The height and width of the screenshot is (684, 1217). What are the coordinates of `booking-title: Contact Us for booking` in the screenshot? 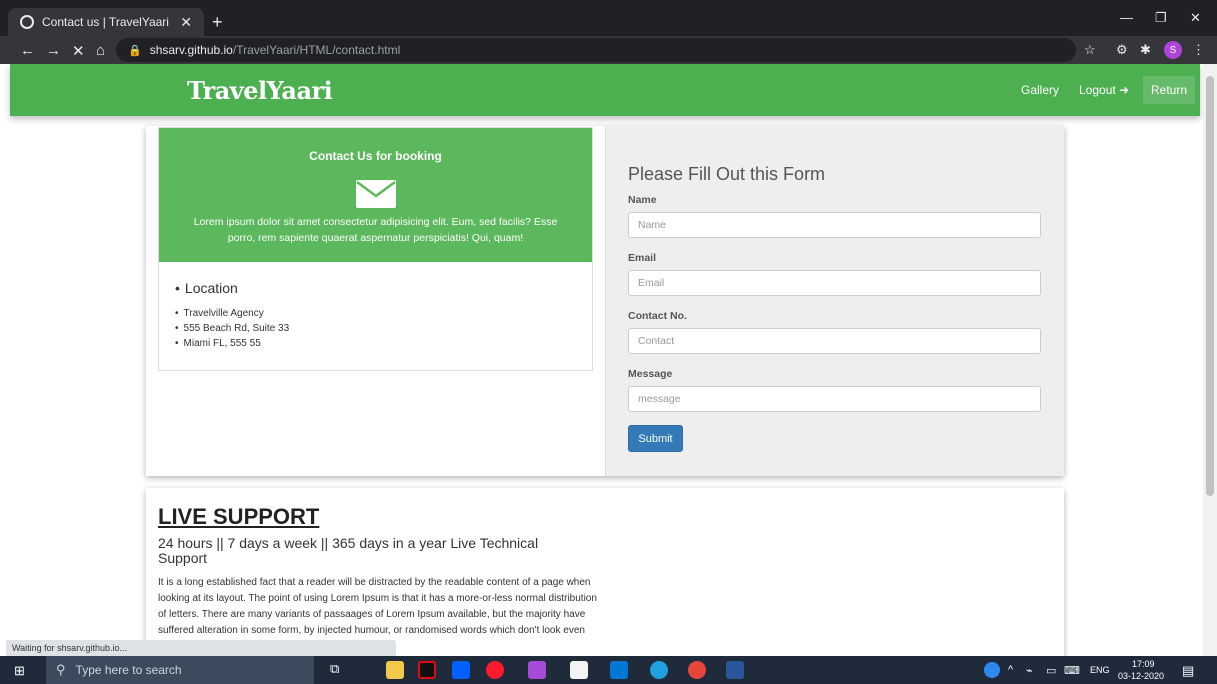 It's located at (375, 156).